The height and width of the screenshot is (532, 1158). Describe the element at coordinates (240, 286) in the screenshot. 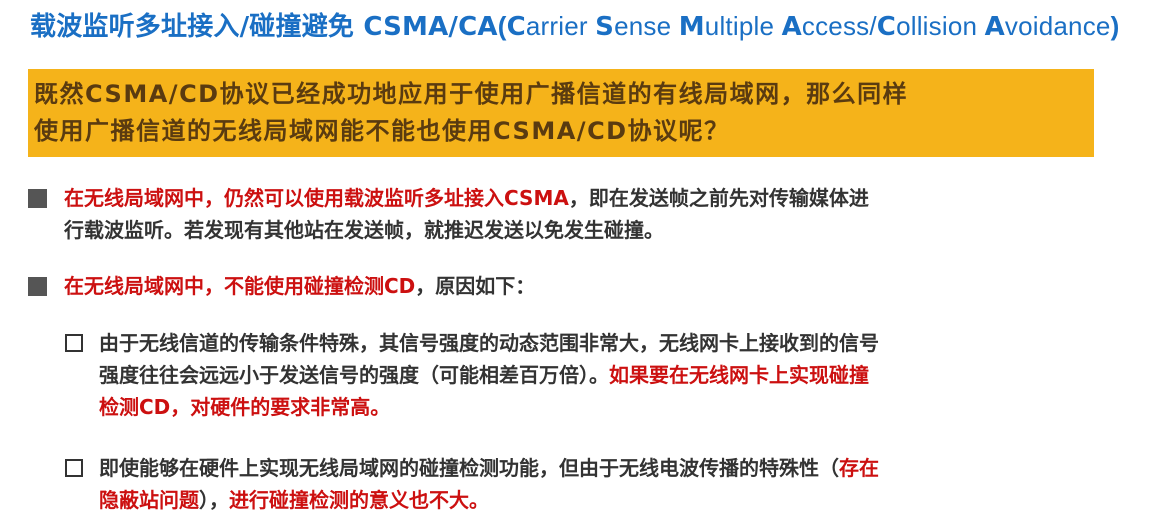

I see `bullet-2-highlight: 在无线局域网中，不能使用碰撞检测CD` at that location.